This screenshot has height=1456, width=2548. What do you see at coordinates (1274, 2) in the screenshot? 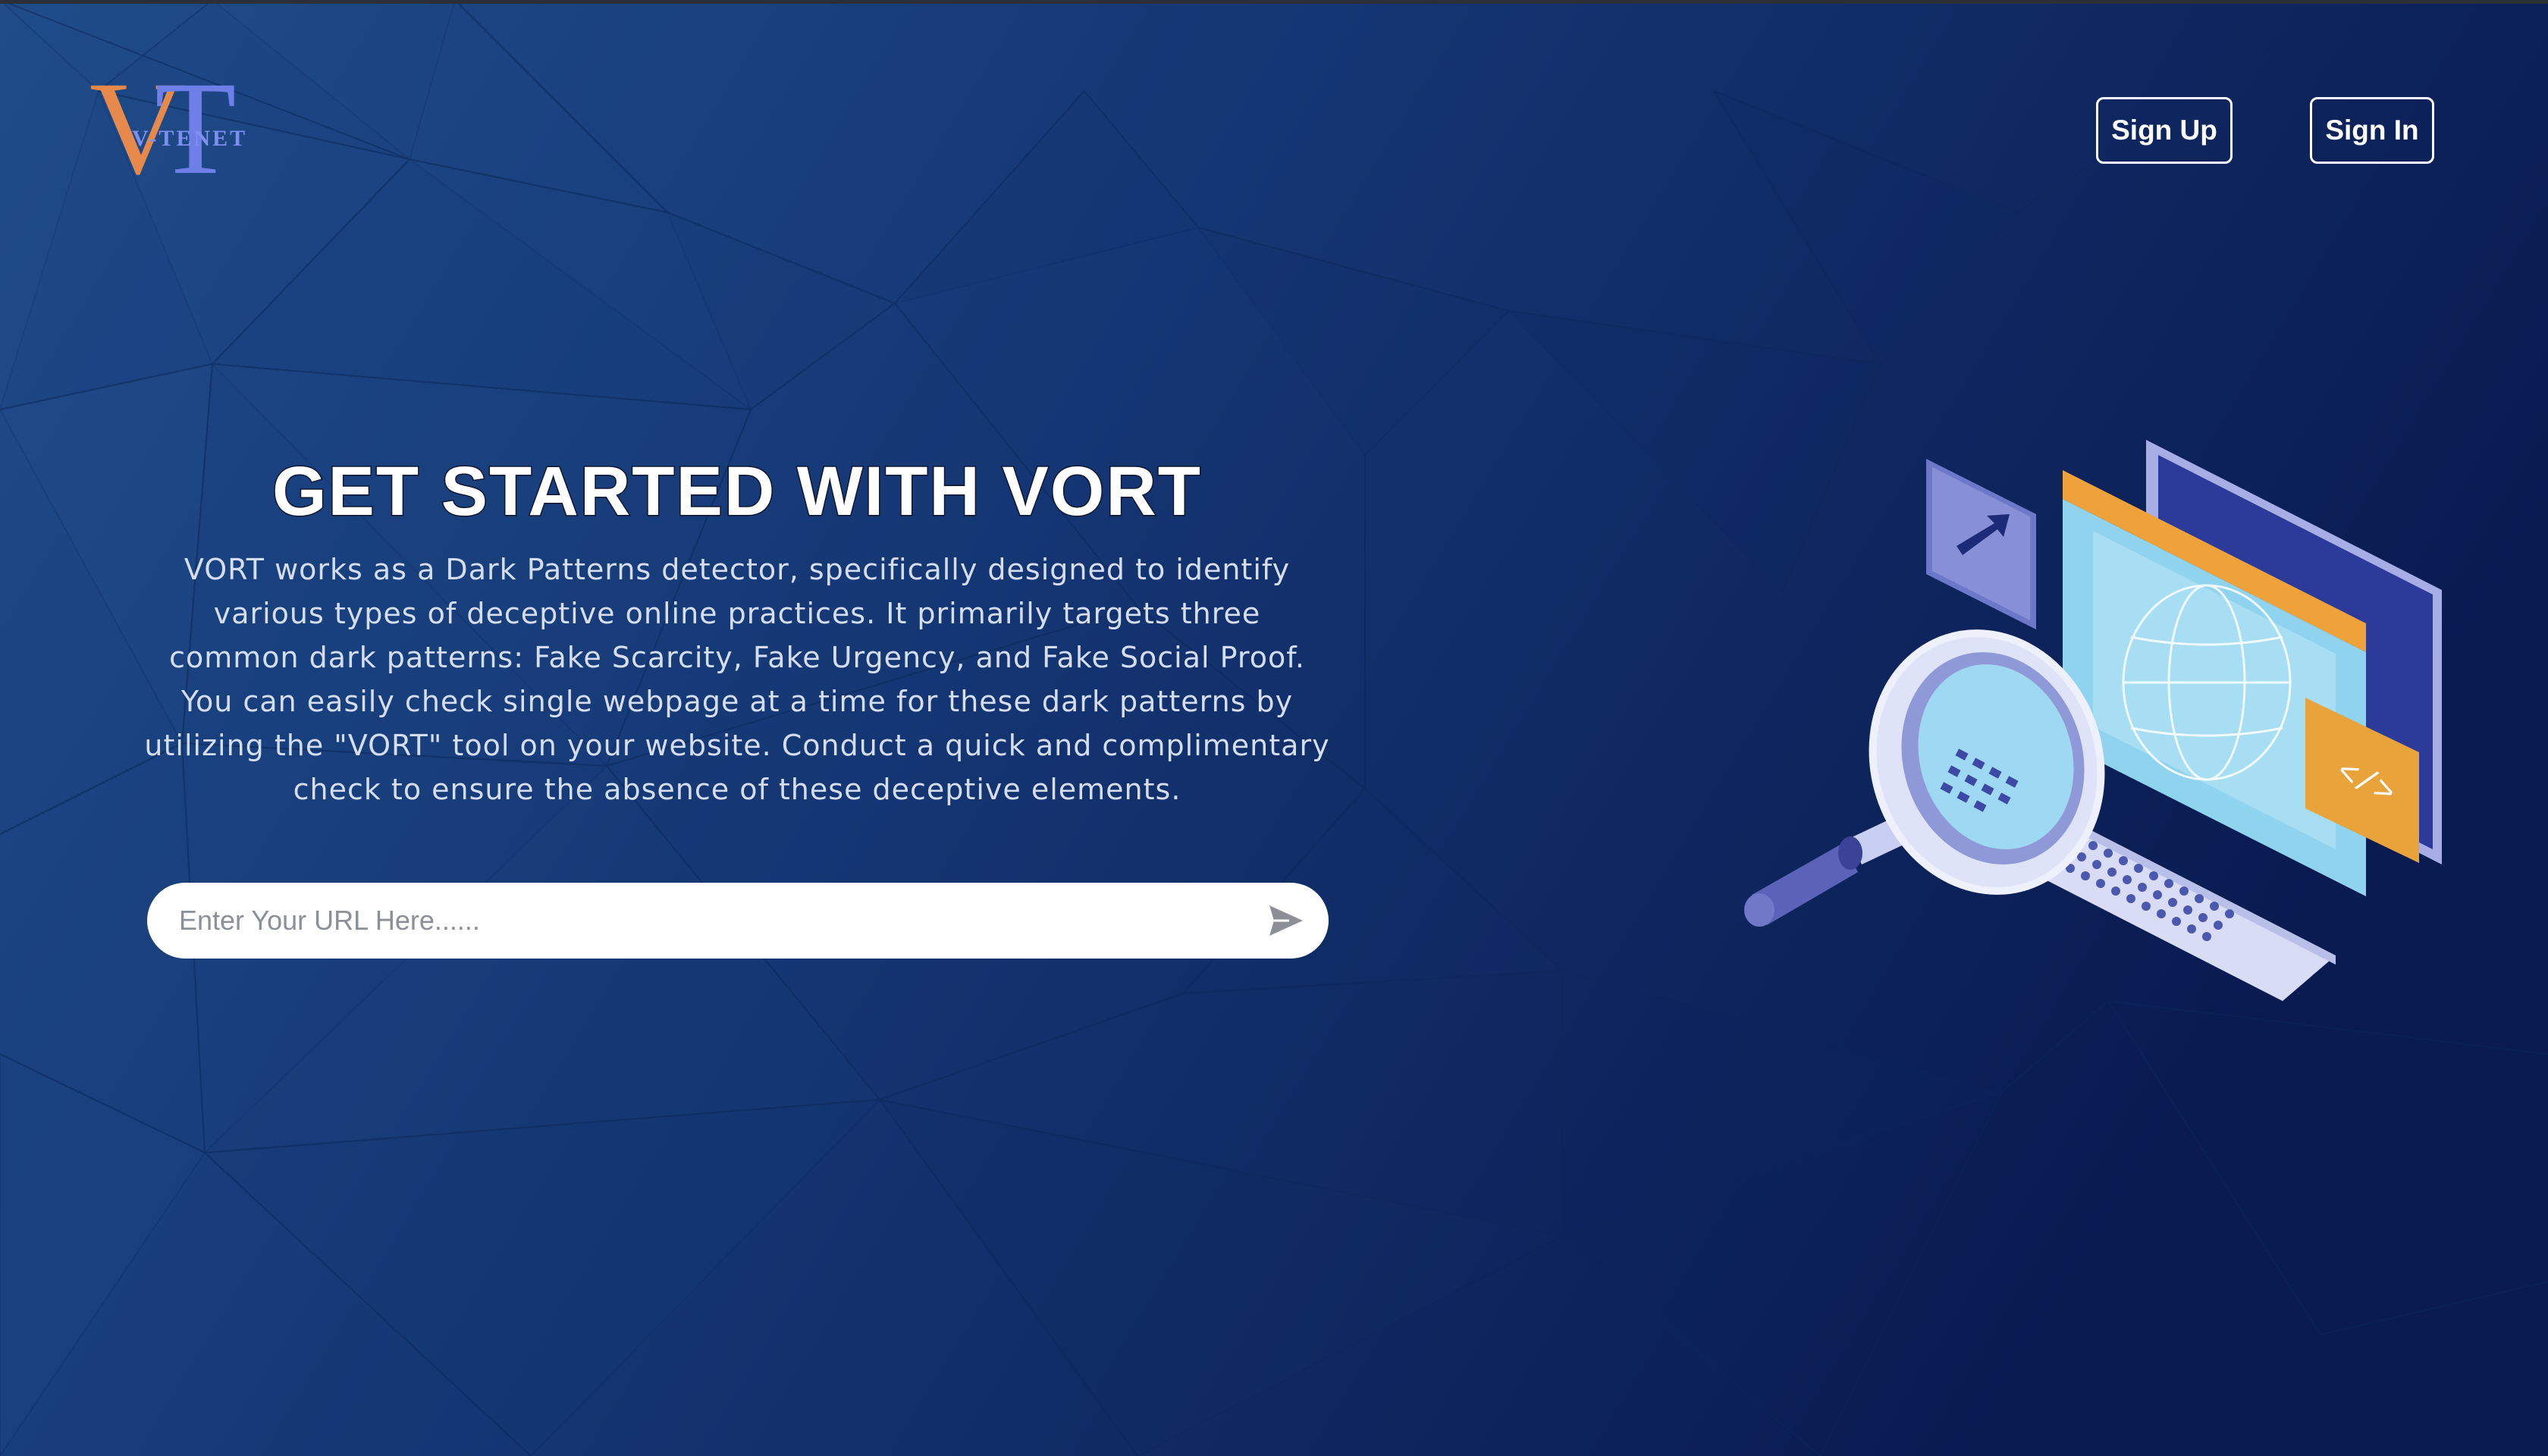
I see `window-top-border` at bounding box center [1274, 2].